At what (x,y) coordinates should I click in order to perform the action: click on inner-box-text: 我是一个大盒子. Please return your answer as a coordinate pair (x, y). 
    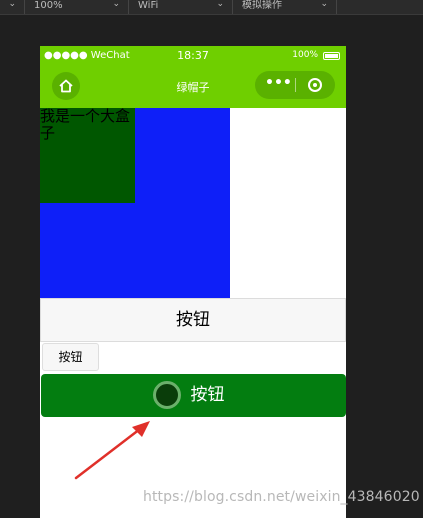
    Looking at the image, I should click on (85, 124).